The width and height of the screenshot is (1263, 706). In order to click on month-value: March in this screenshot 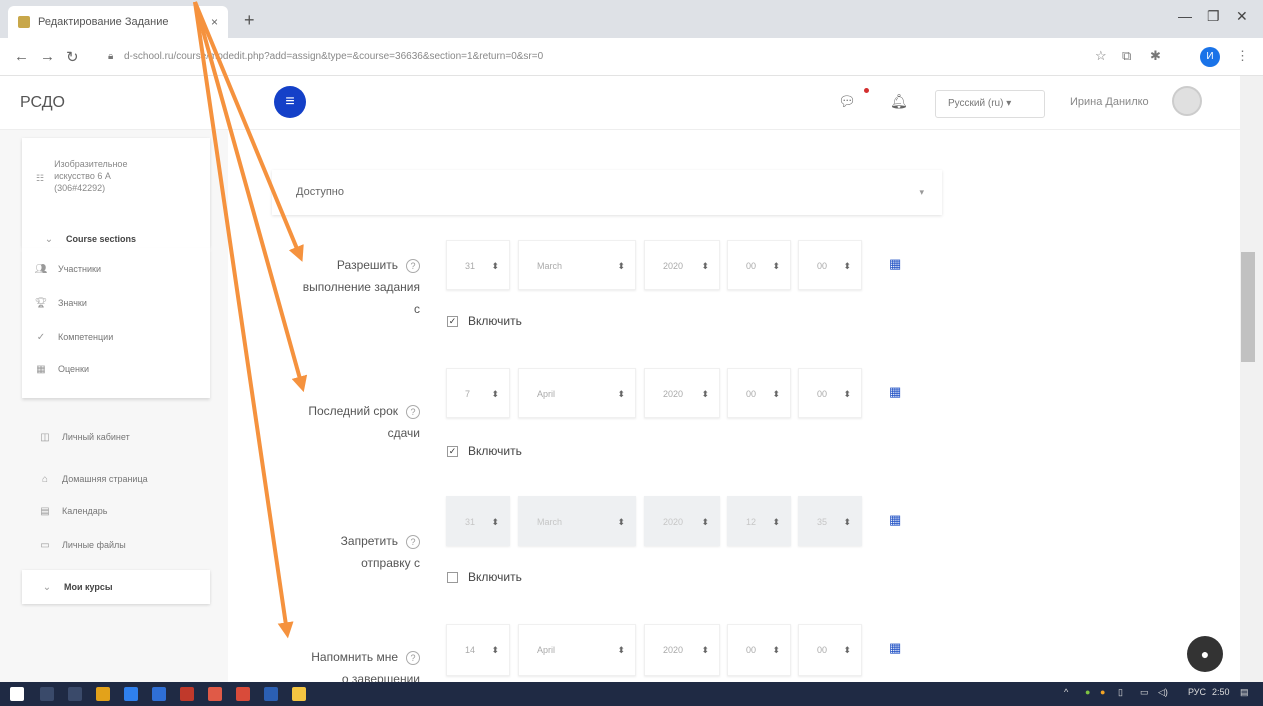, I will do `click(550, 522)`.